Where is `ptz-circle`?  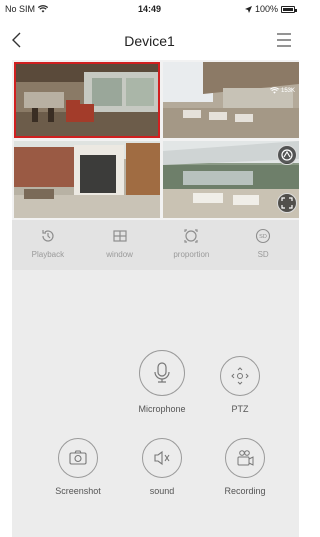
ptz-circle is located at coordinates (240, 376).